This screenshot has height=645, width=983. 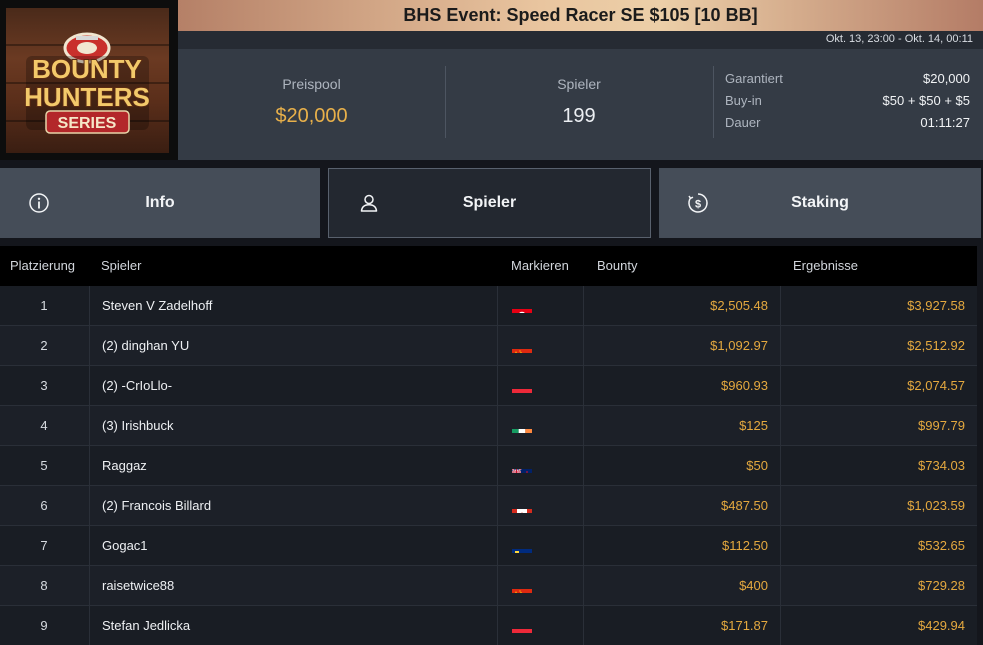 I want to click on player-name-cell: Gogac1, so click(x=293, y=546).